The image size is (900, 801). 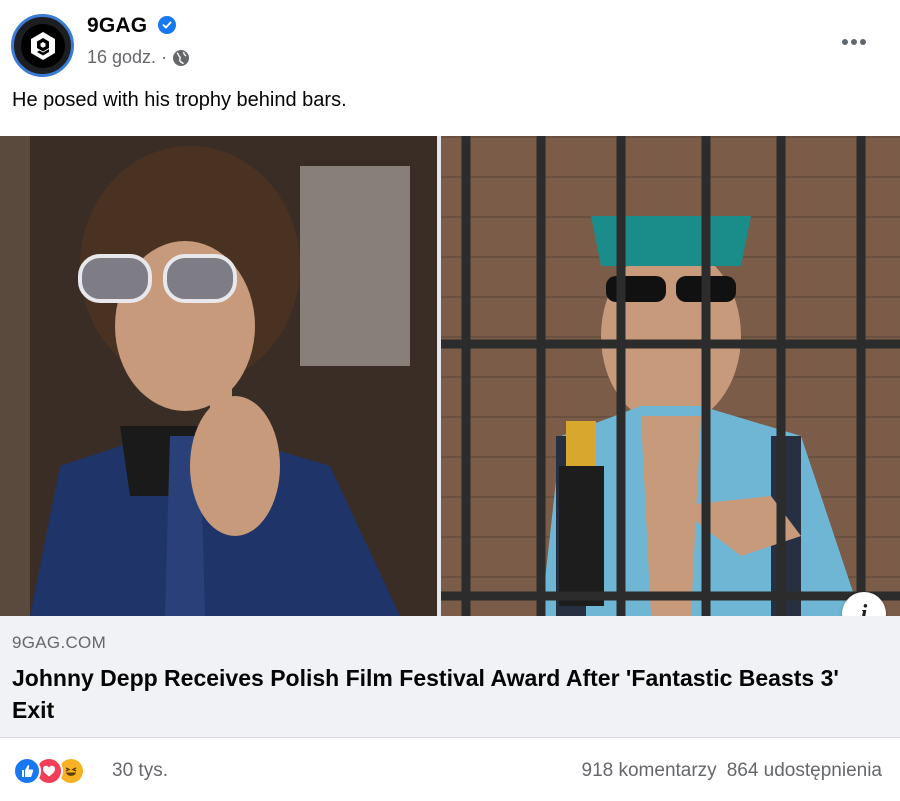 I want to click on page-name: 9GAG, so click(x=117, y=26).